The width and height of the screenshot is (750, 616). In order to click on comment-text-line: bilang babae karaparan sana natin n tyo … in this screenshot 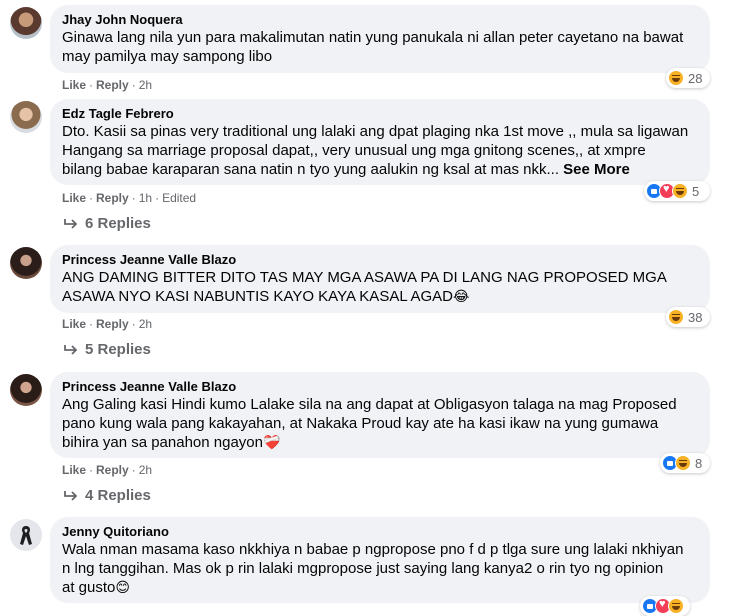, I will do `click(380, 169)`.